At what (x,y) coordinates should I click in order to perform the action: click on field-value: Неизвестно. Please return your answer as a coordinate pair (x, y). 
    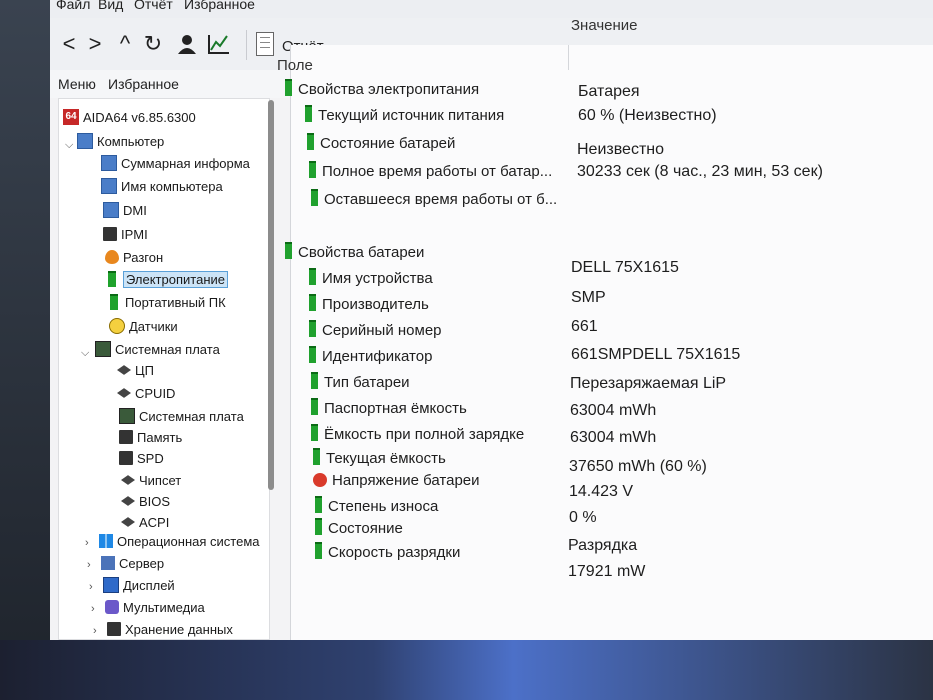
    Looking at the image, I should click on (621, 149).